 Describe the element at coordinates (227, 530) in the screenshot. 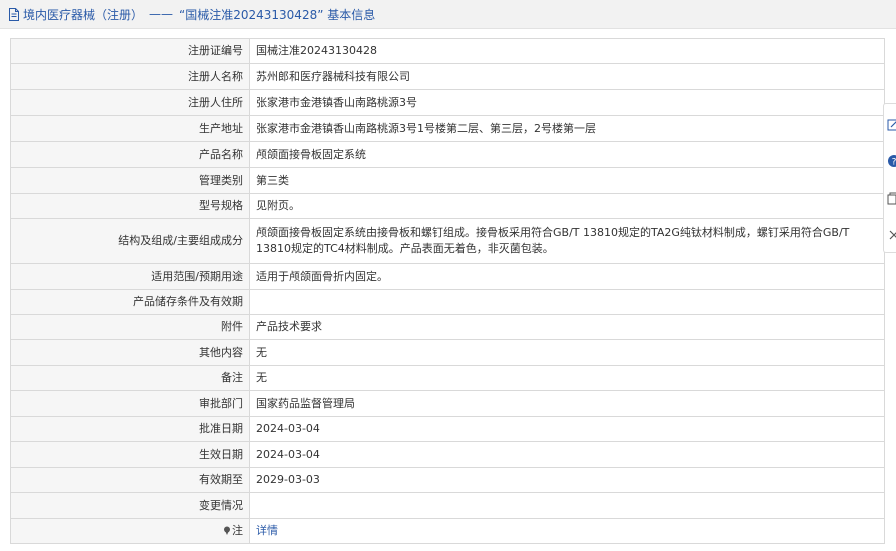

I see `pin-icon` at that location.